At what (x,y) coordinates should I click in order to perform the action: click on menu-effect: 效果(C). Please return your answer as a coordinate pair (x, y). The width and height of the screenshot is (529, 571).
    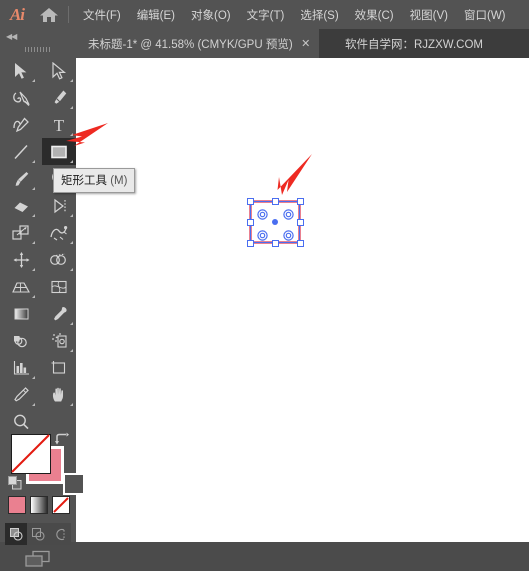
    Looking at the image, I should click on (374, 15).